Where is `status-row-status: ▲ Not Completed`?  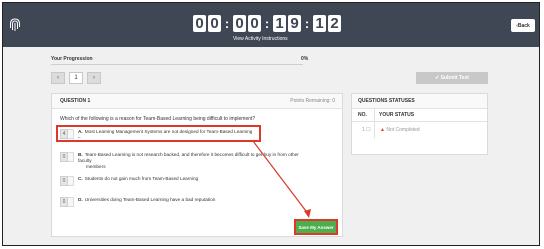 status-row-status: ▲ Not Completed is located at coordinates (400, 130).